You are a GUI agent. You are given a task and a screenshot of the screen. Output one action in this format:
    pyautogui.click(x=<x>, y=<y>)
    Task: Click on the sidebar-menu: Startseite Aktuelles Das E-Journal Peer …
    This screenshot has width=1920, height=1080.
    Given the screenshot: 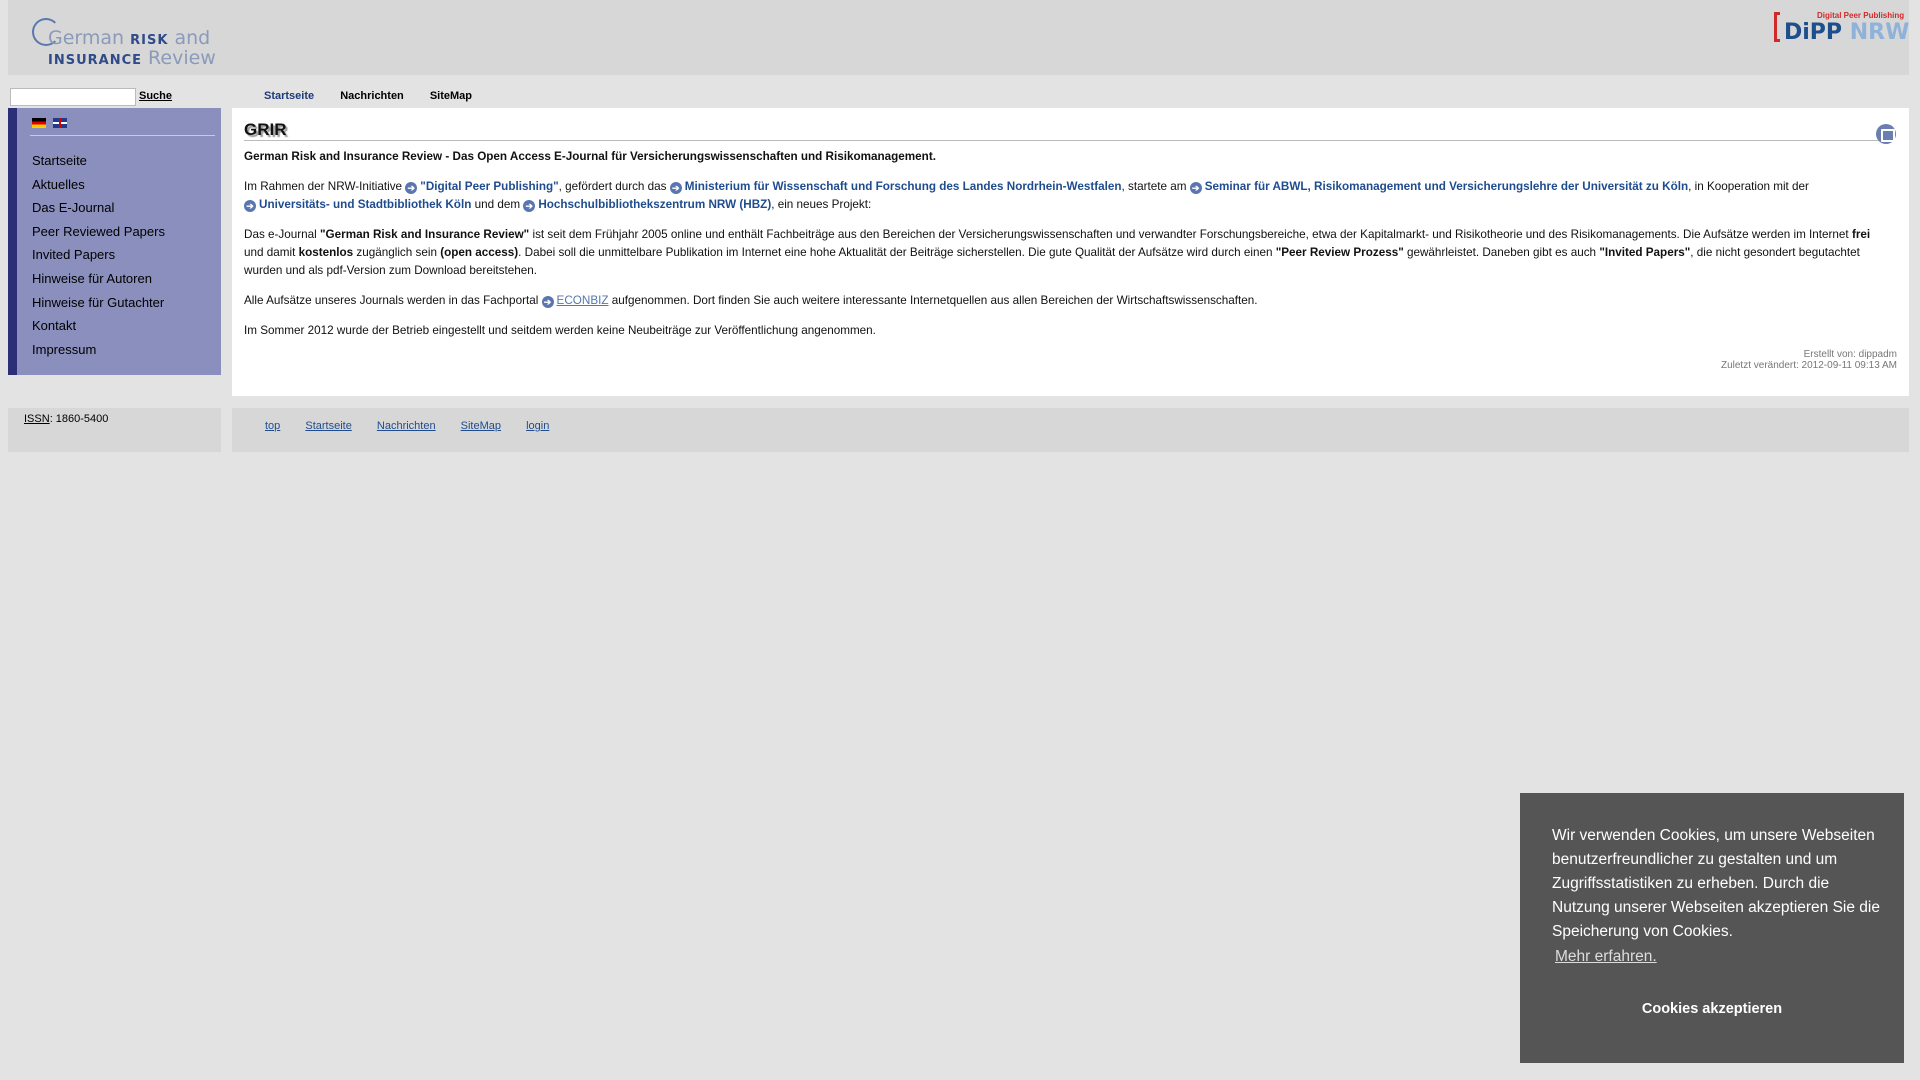 What is the action you would take?
    pyautogui.click(x=98, y=257)
    